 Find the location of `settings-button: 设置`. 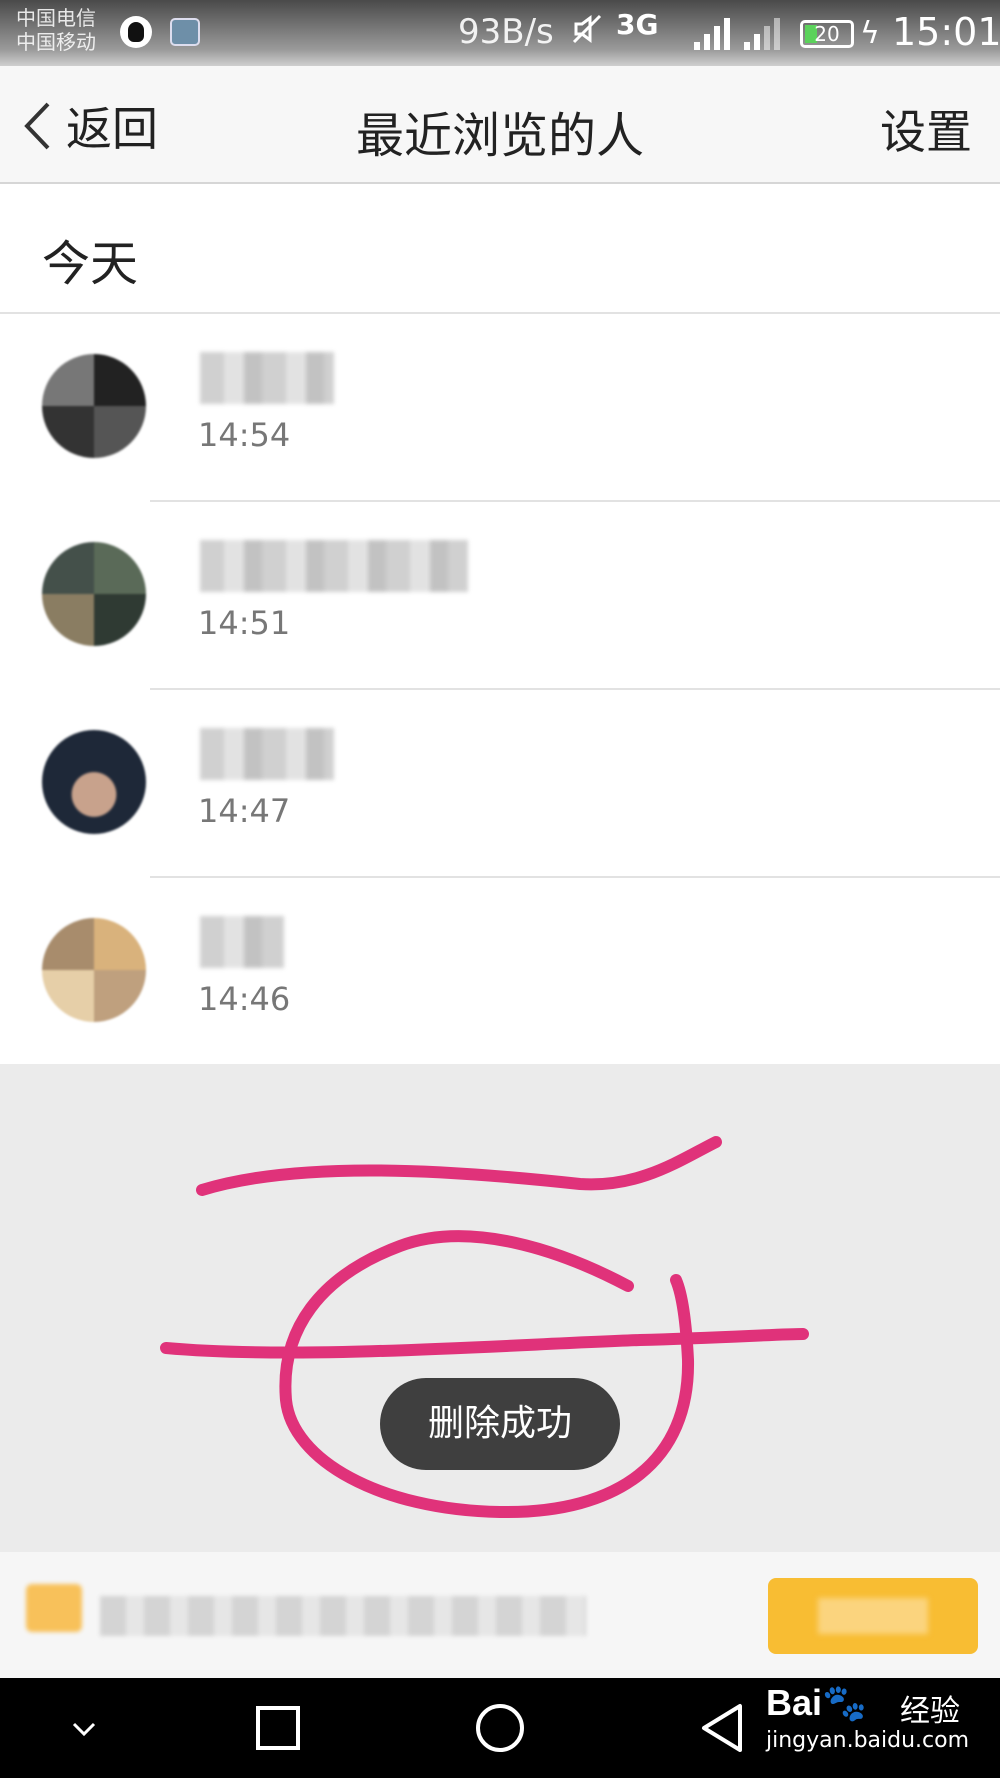

settings-button: 设置 is located at coordinates (926, 129).